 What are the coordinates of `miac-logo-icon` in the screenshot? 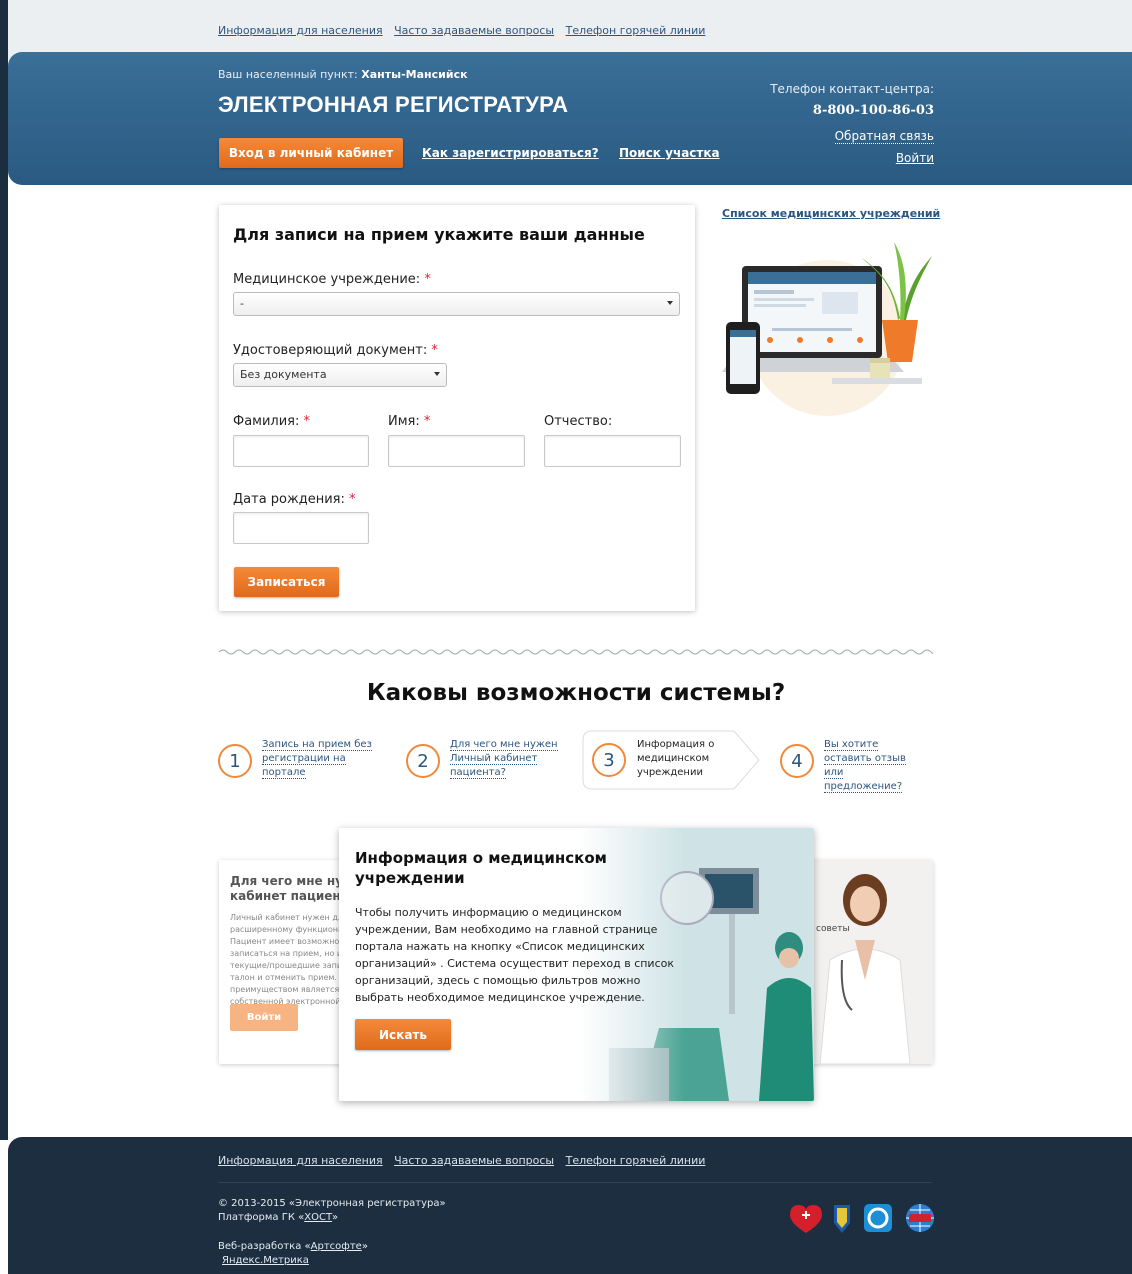 It's located at (920, 1218).